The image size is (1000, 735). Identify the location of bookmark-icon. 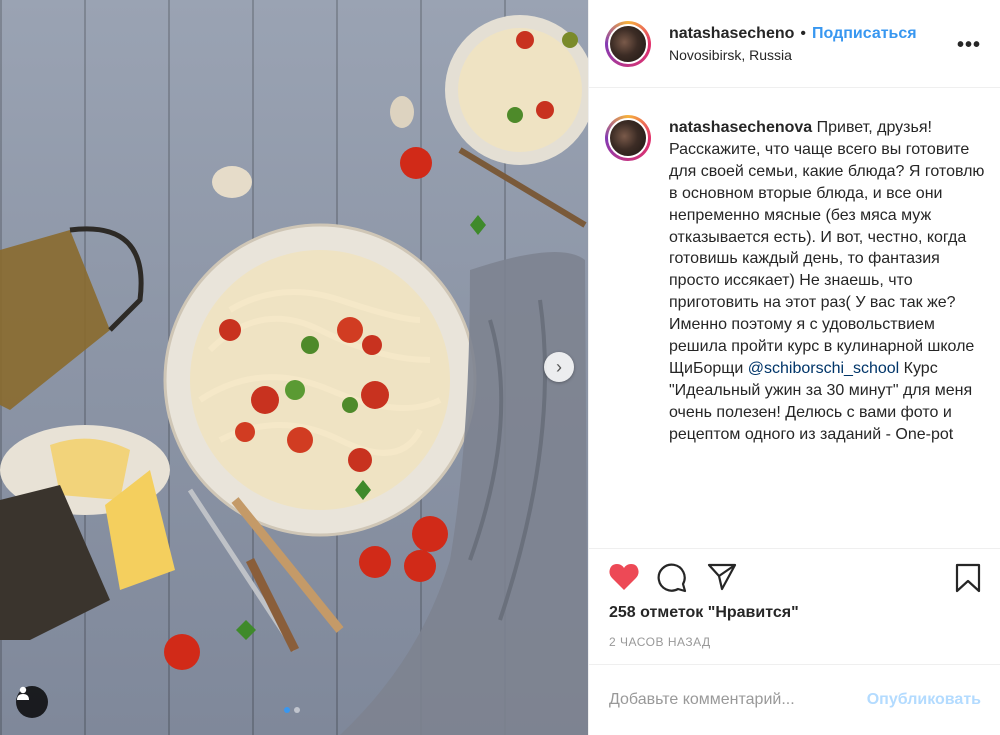
(968, 578).